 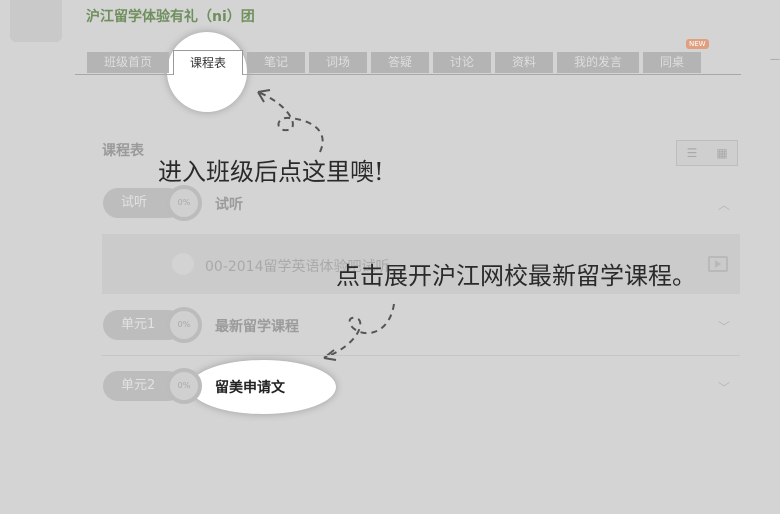 What do you see at coordinates (697, 44) in the screenshot?
I see `new-badge: NEW` at bounding box center [697, 44].